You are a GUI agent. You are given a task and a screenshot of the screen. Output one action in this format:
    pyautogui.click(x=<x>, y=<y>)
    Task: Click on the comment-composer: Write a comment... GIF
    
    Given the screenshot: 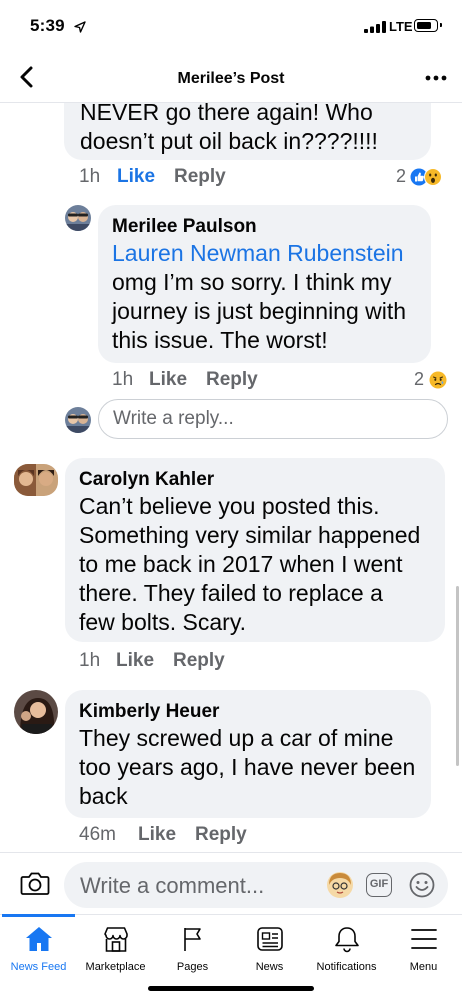 What is the action you would take?
    pyautogui.click(x=231, y=883)
    